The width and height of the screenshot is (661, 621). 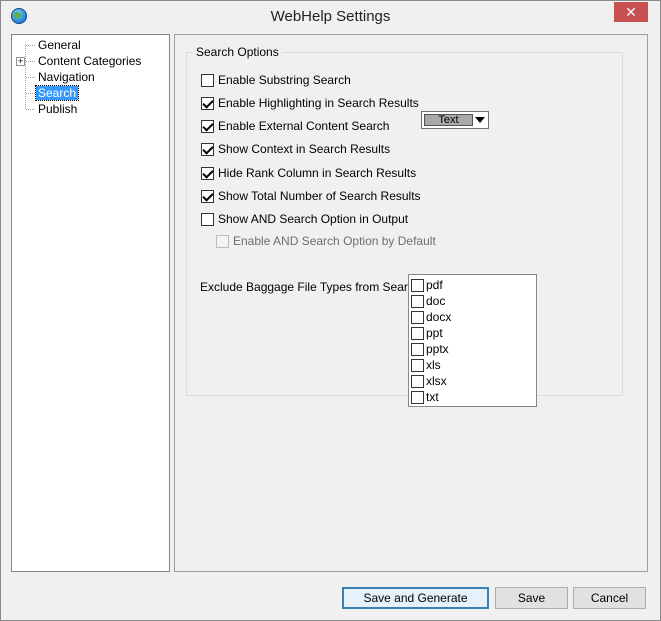 What do you see at coordinates (472, 349) in the screenshot?
I see `file-type-pptx: pptx` at bounding box center [472, 349].